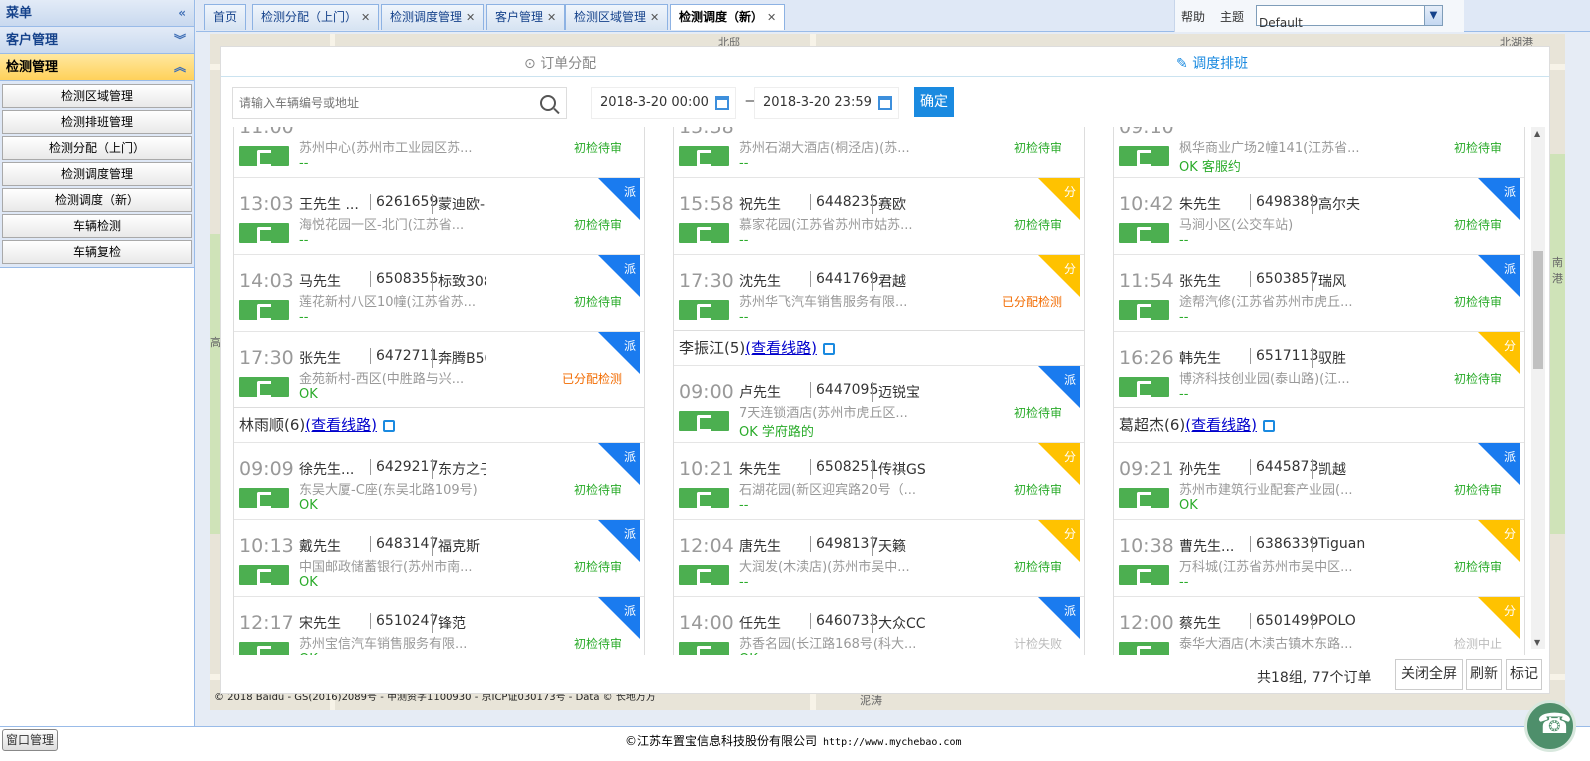 This screenshot has height=761, width=1590. What do you see at coordinates (1349, 17) in the screenshot?
I see `theme-select: Default ▼` at bounding box center [1349, 17].